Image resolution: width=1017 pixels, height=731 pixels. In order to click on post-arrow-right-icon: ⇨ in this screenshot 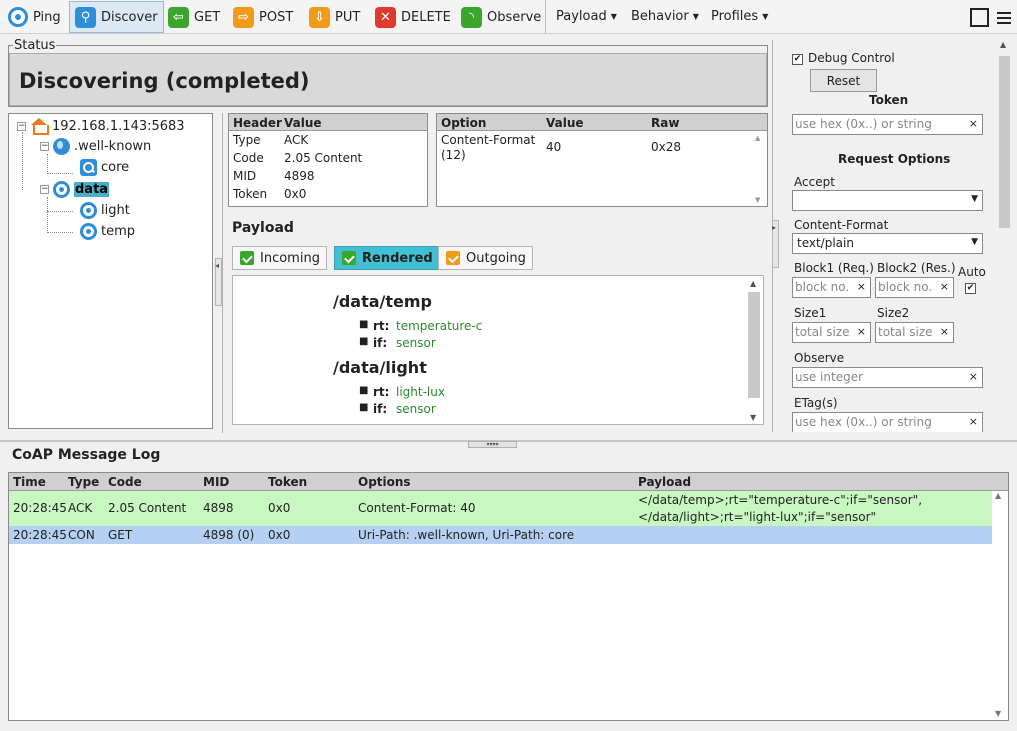, I will do `click(243, 17)`.